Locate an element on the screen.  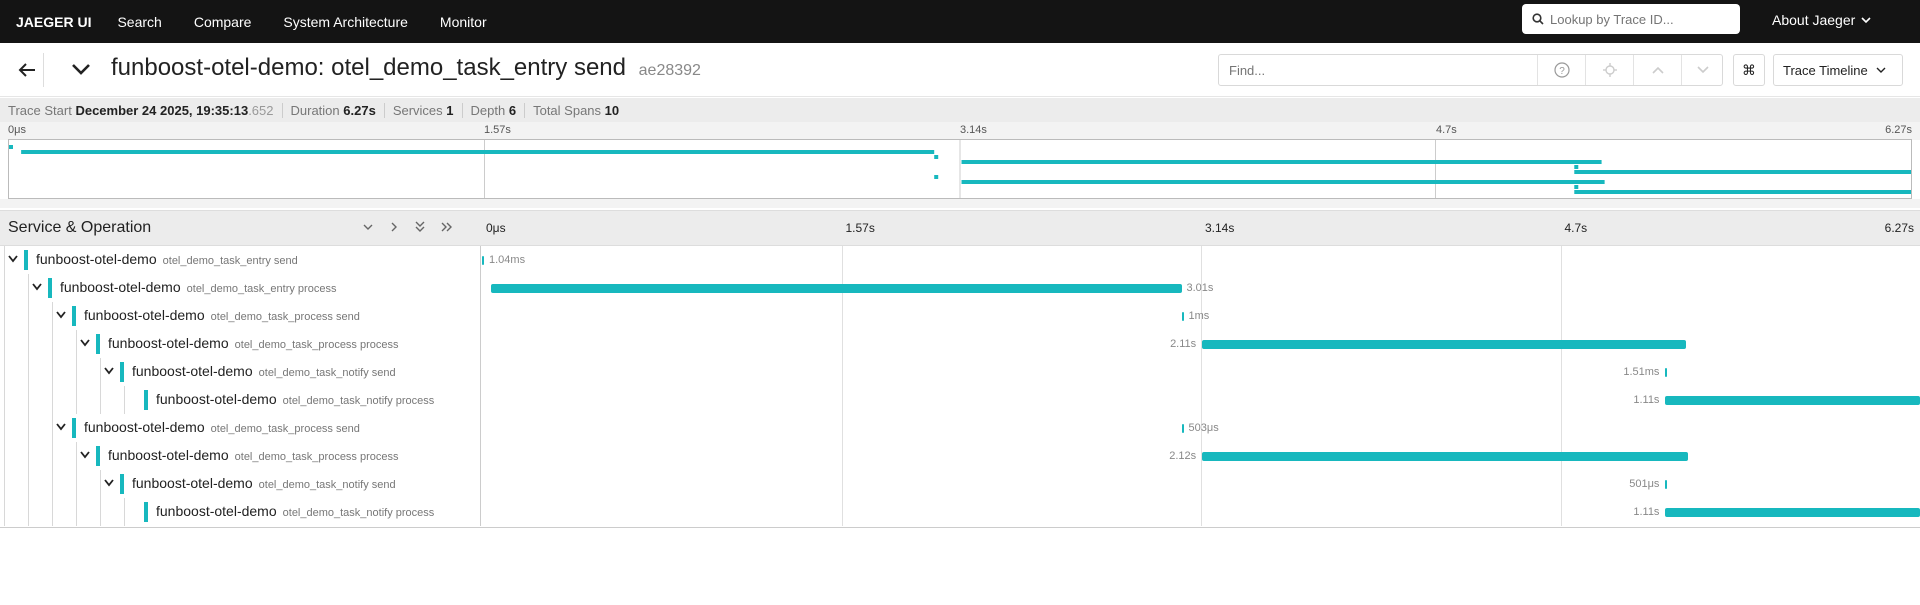
span-duration-label: 1.51ms is located at coordinates (1641, 372).